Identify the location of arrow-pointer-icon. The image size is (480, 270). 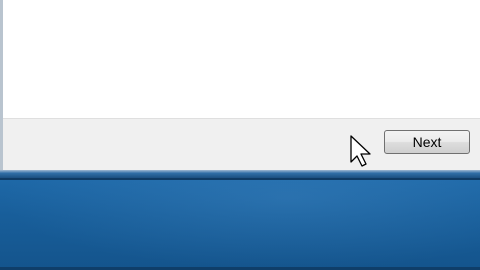
(360, 151).